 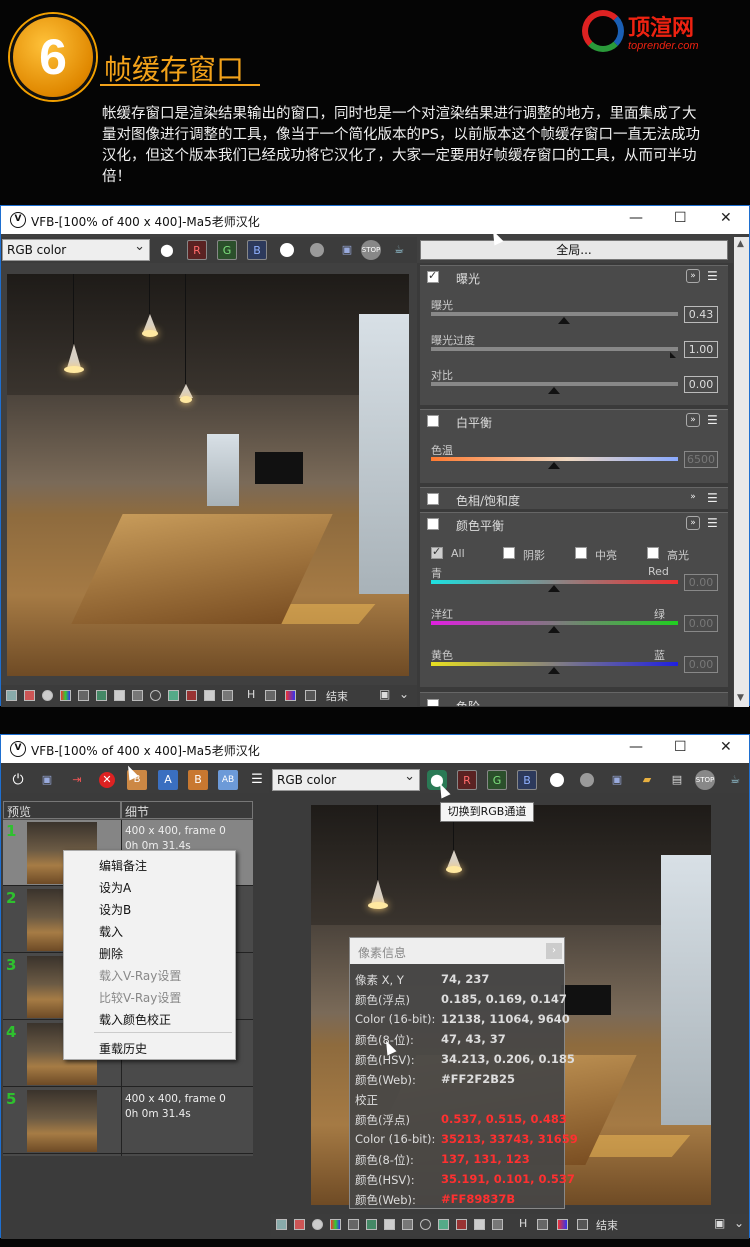 I want to click on channel-select: RGB color, so click(x=76, y=250).